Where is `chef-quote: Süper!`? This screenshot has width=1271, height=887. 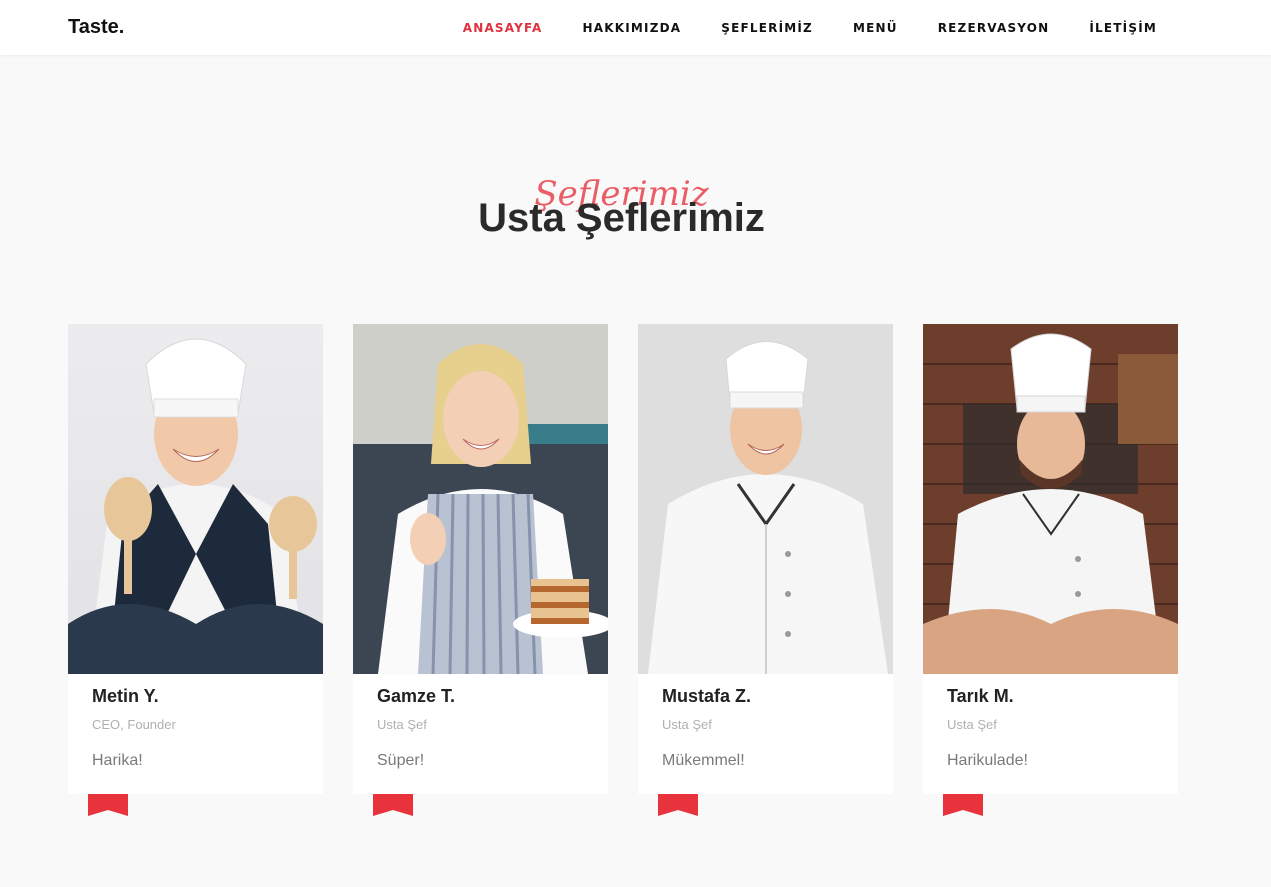
chef-quote: Süper! is located at coordinates (401, 760).